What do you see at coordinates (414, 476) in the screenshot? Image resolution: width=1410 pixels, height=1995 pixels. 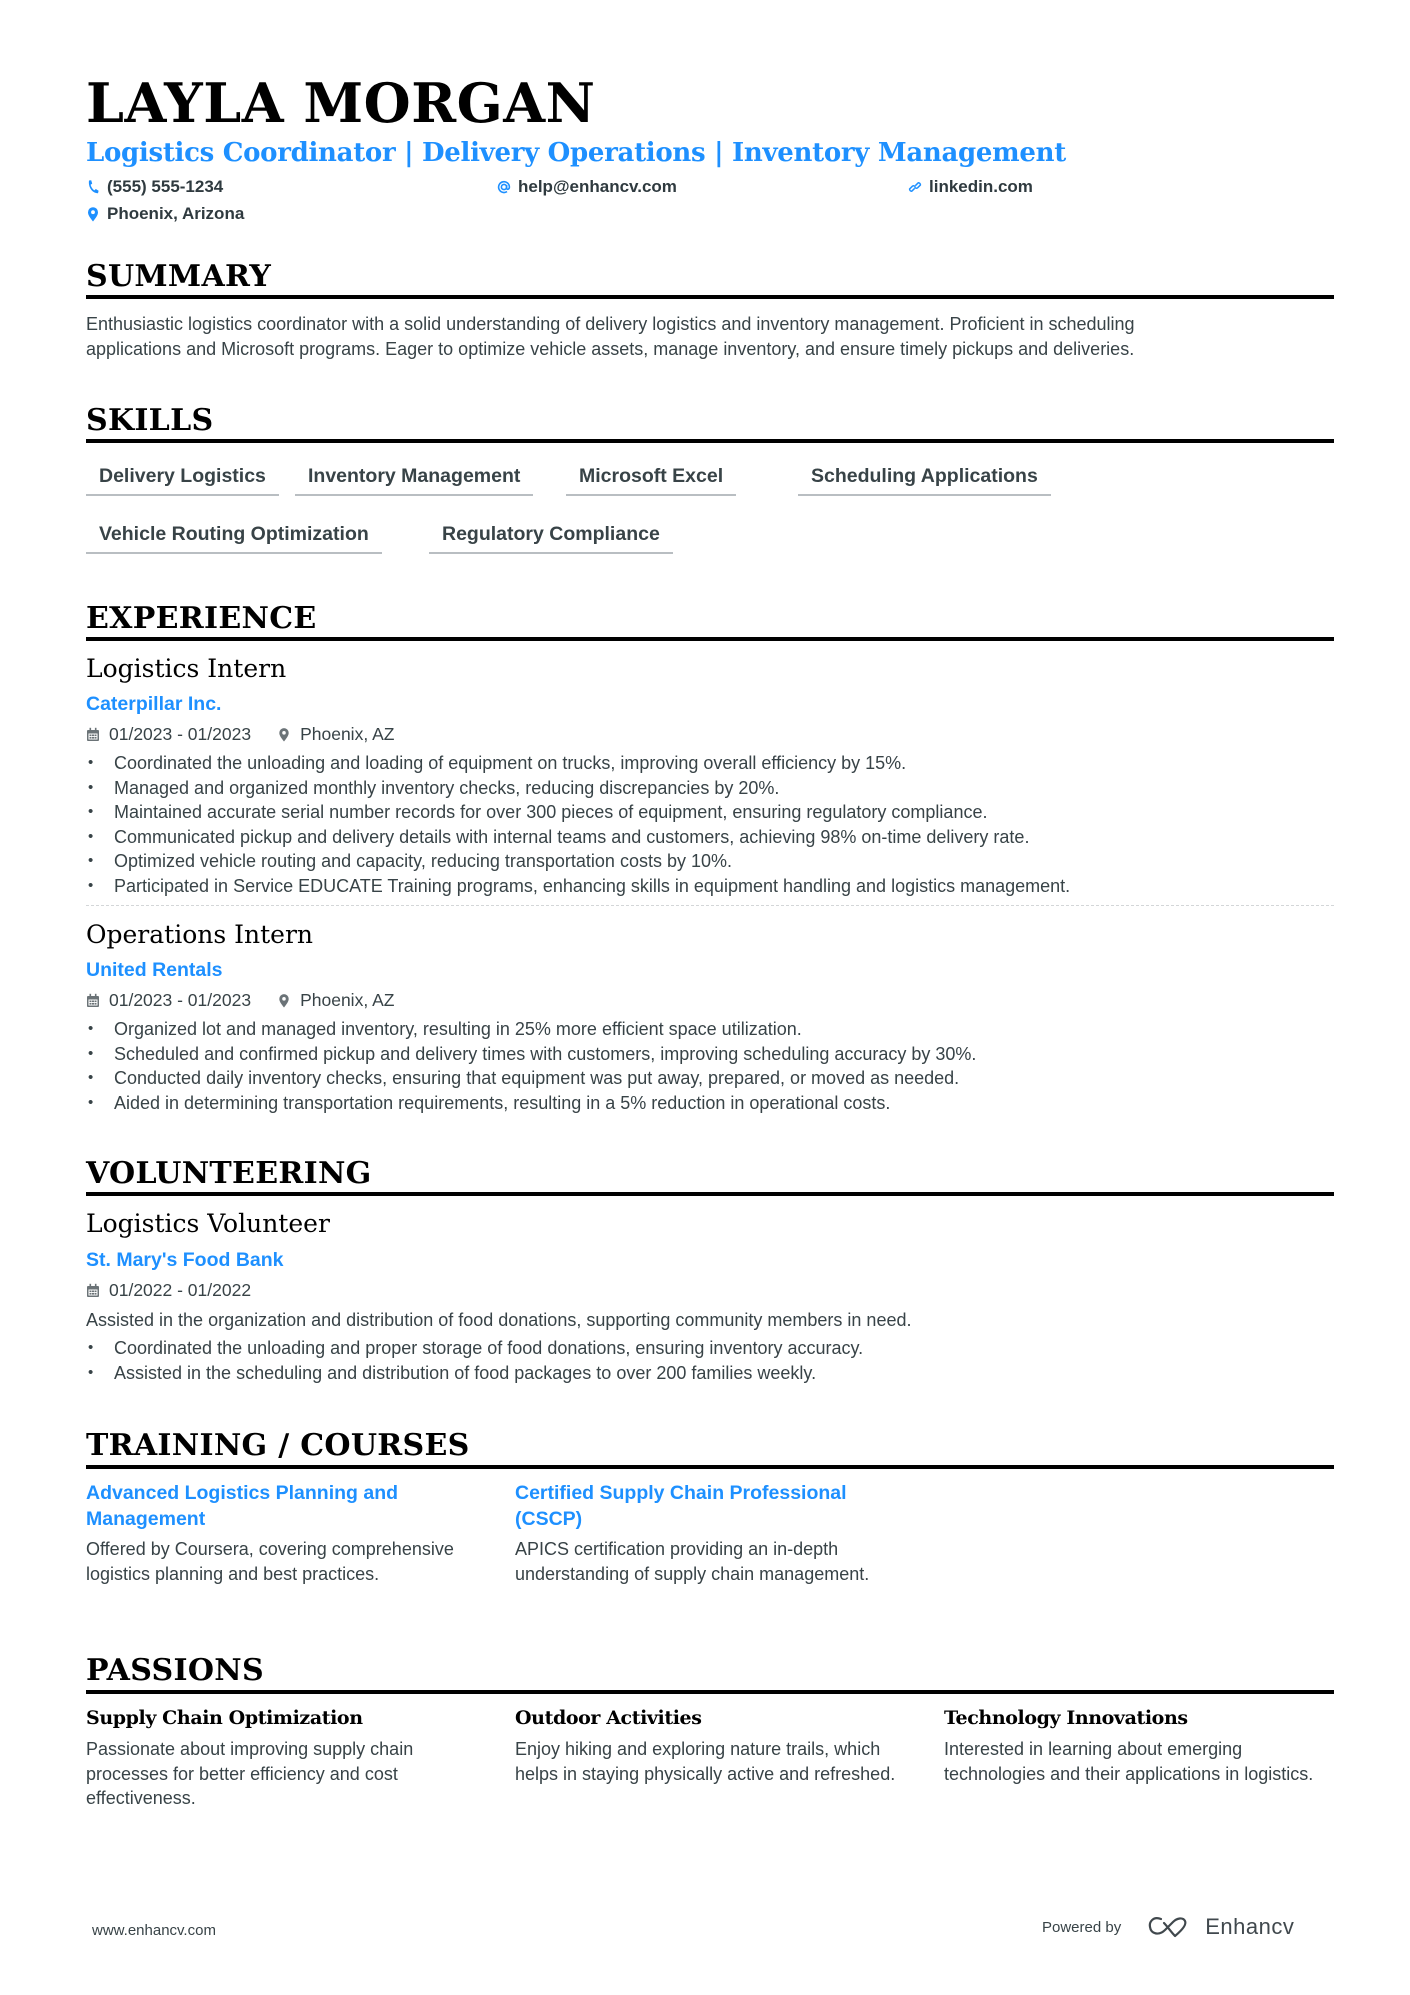 I see `skill-tag: Inventory Management` at bounding box center [414, 476].